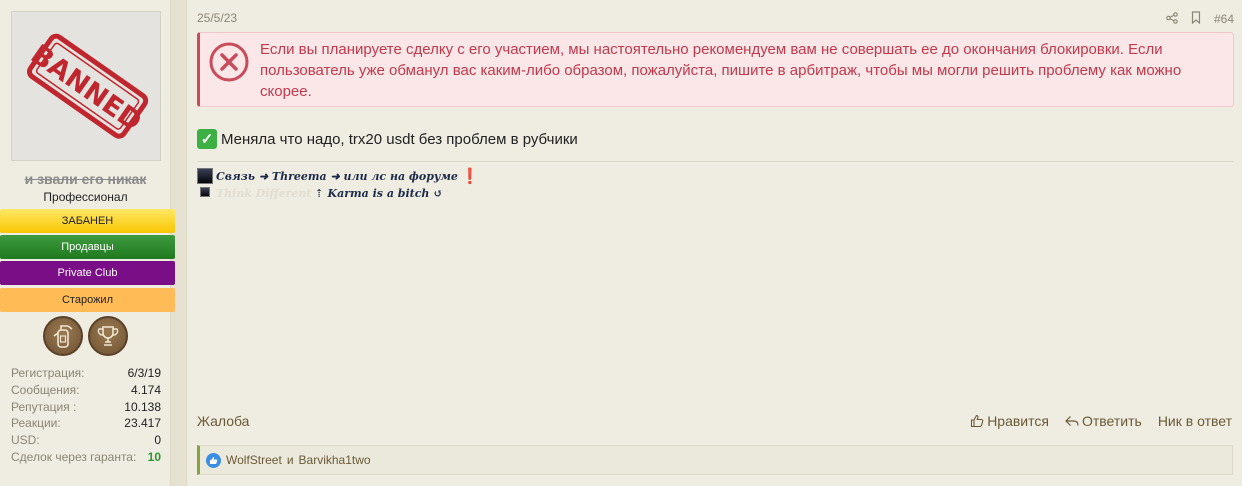 The width and height of the screenshot is (1242, 486). Describe the element at coordinates (217, 18) in the screenshot. I see `post-date: 25/5/23` at that location.